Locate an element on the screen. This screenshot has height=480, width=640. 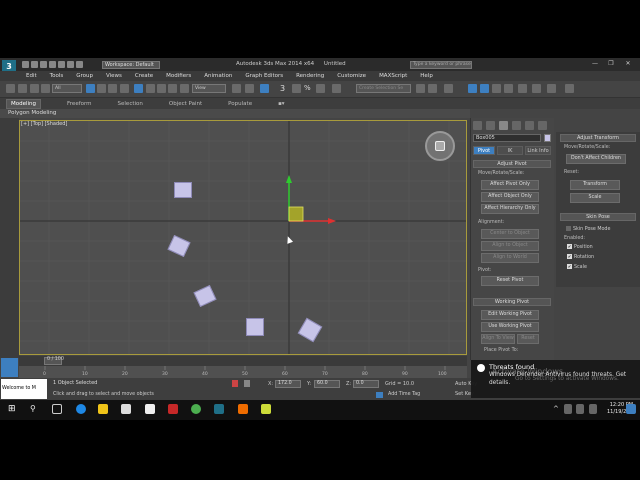
angle-snap-icon is located at coordinates (296, 88).